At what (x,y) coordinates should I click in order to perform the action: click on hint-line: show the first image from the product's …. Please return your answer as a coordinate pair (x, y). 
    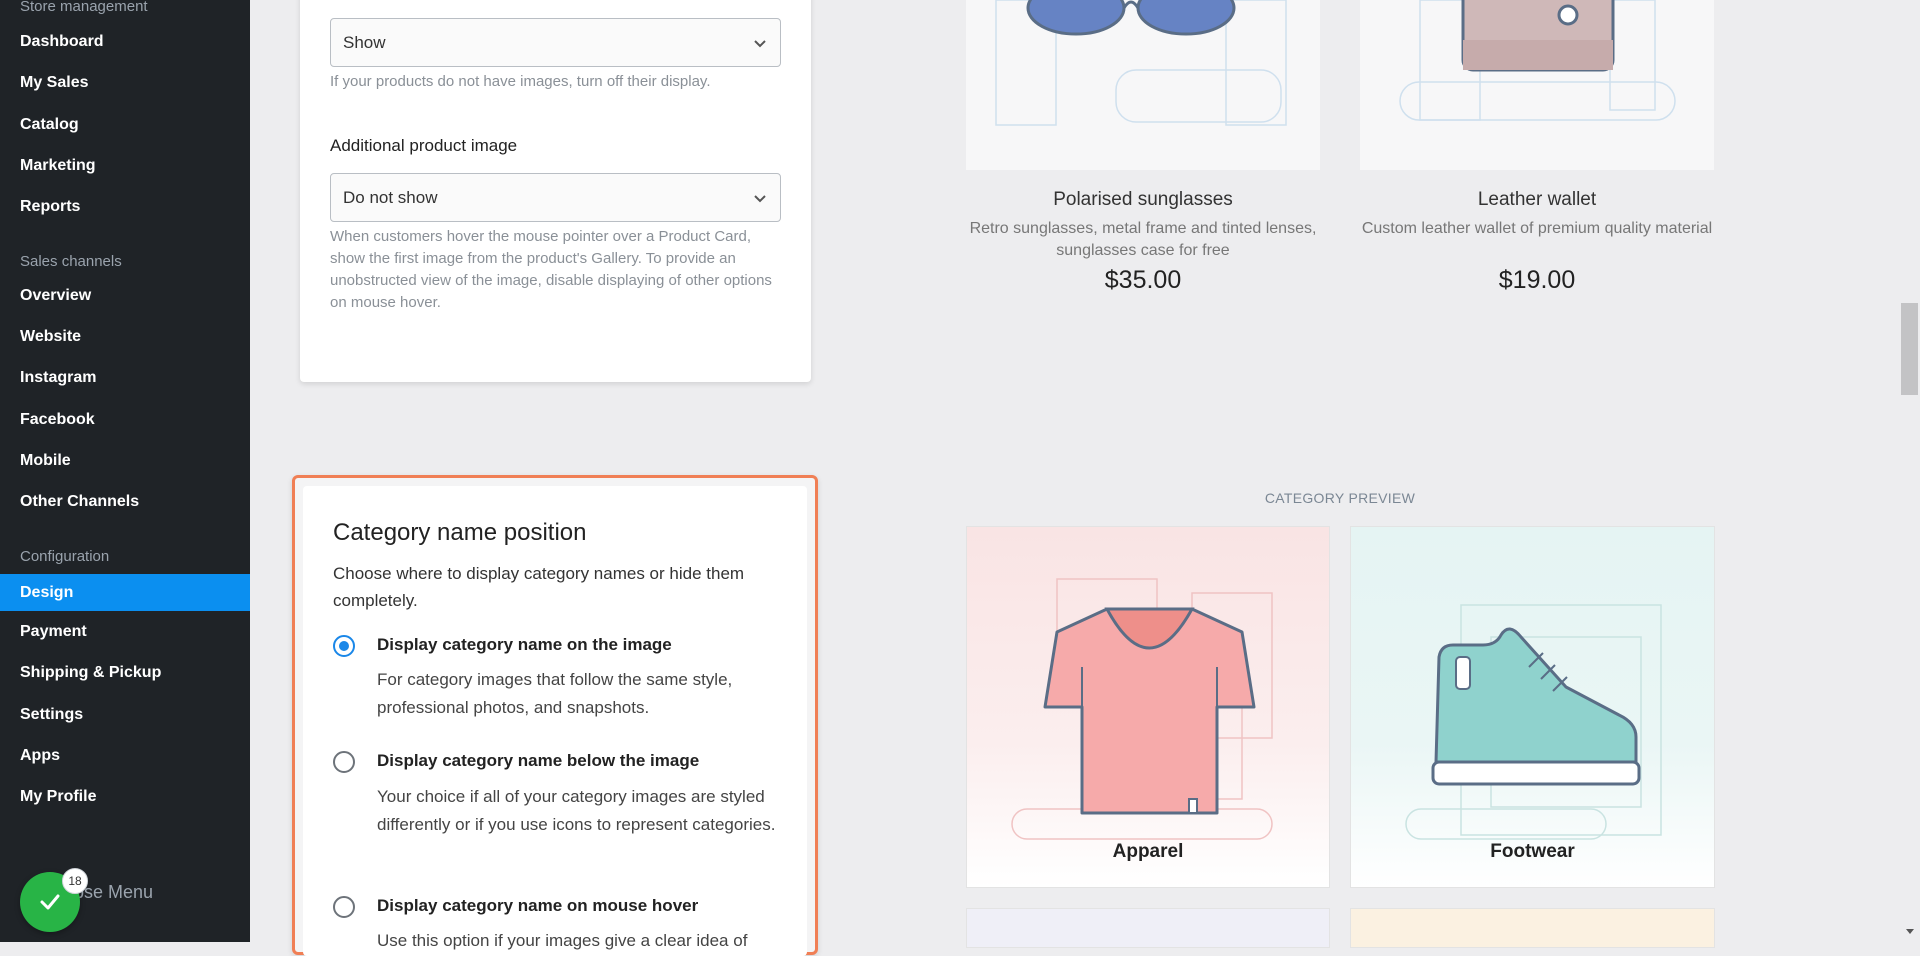
    Looking at the image, I should click on (533, 258).